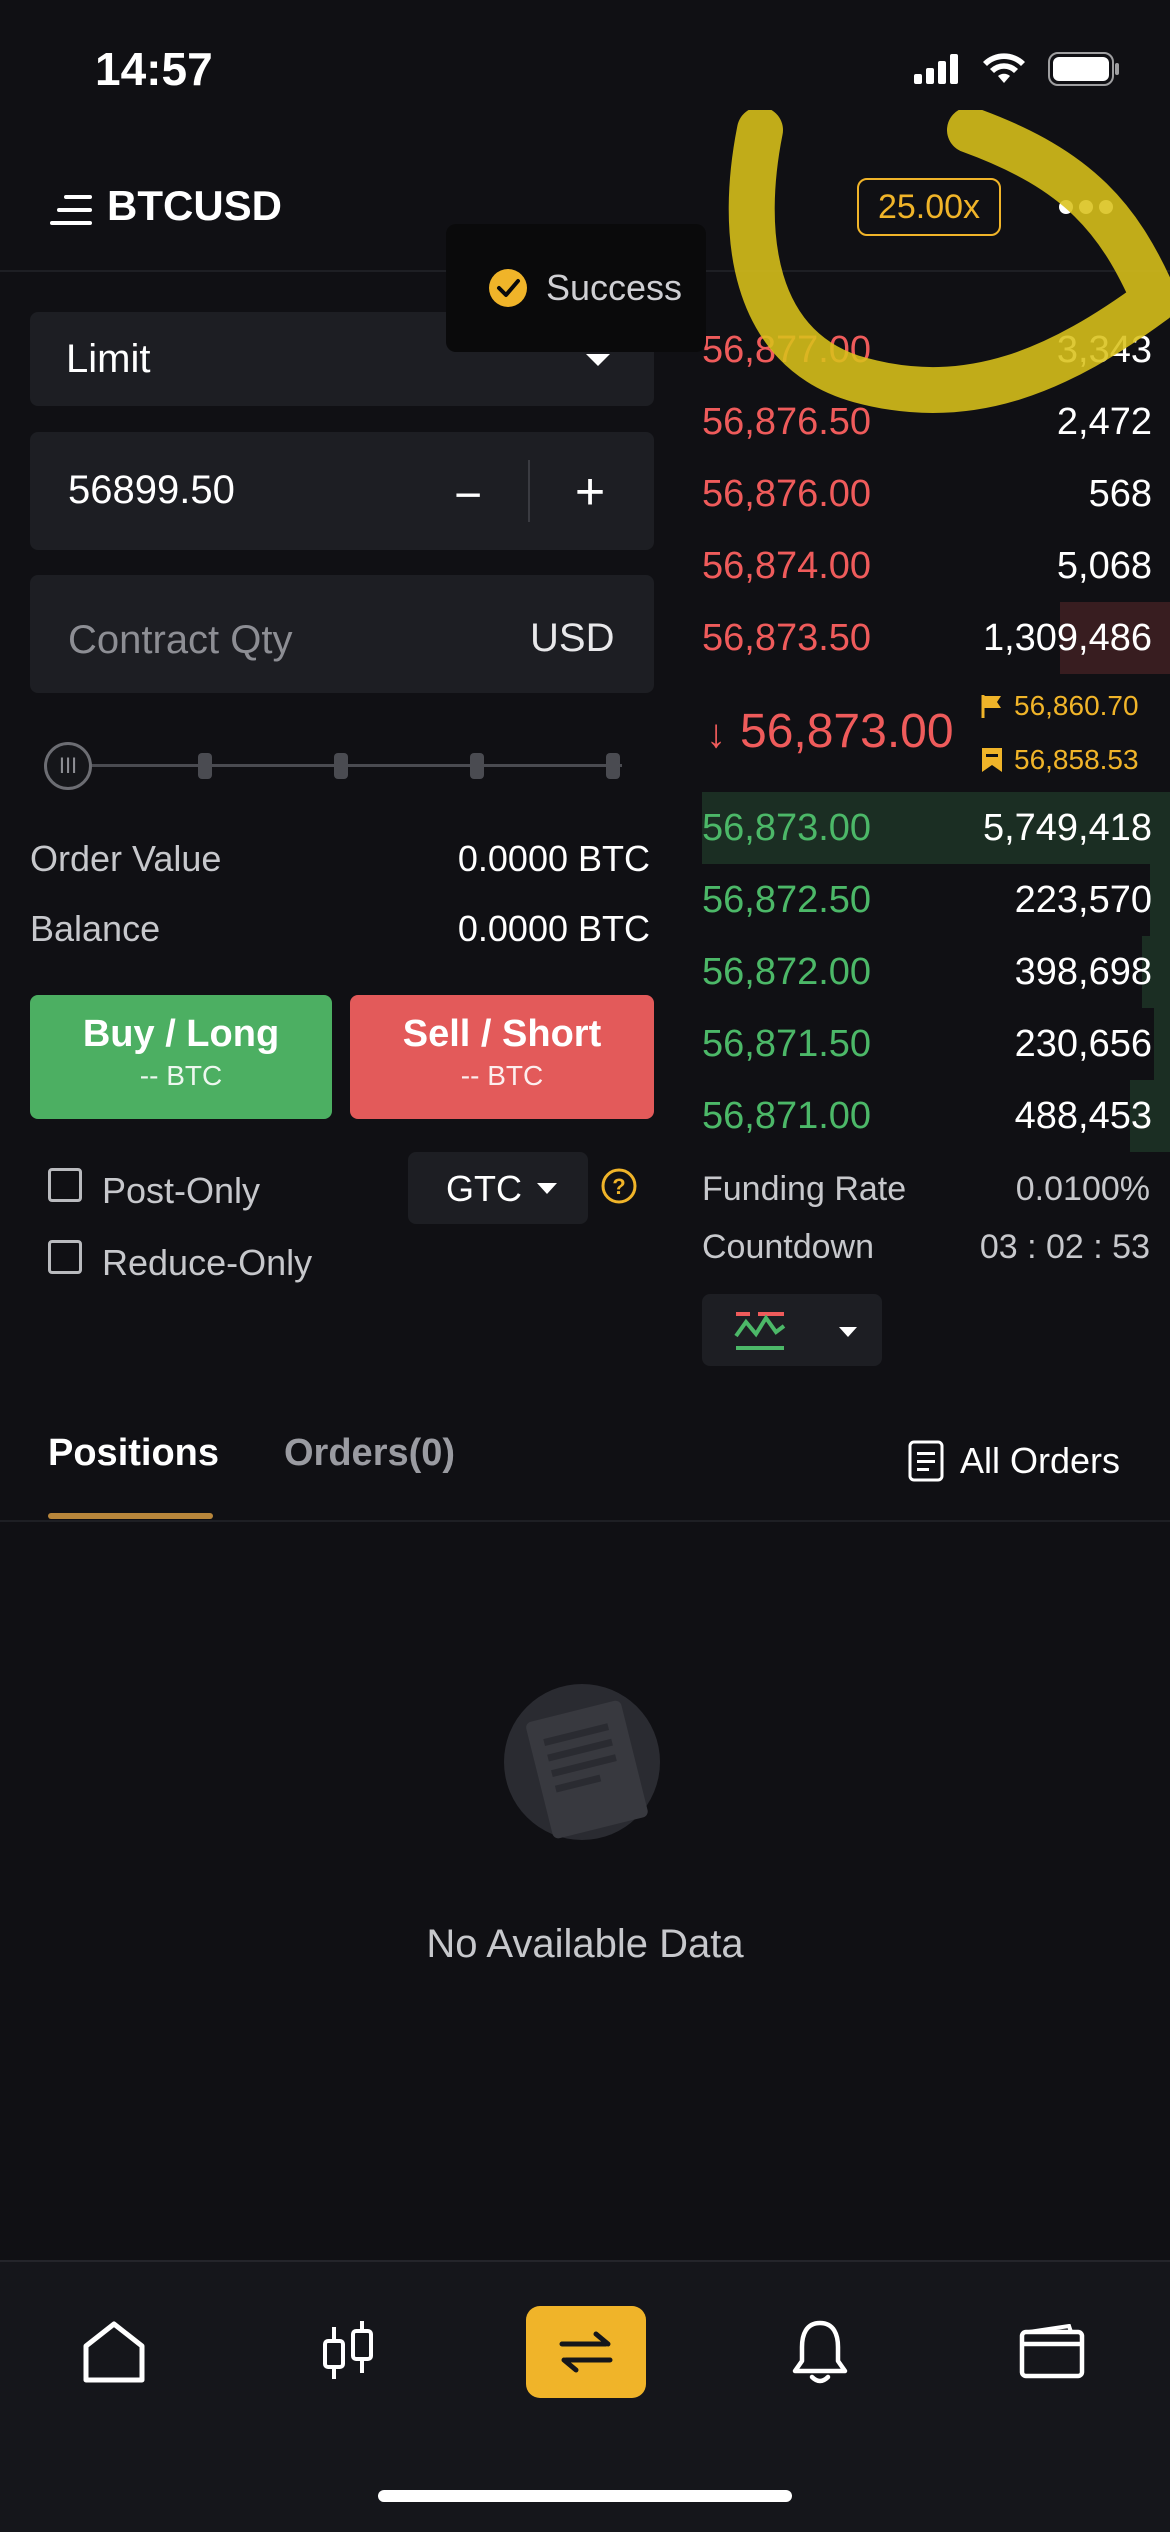 The width and height of the screenshot is (1170, 2532). What do you see at coordinates (154, 69) in the screenshot?
I see `status-time: 14:57` at bounding box center [154, 69].